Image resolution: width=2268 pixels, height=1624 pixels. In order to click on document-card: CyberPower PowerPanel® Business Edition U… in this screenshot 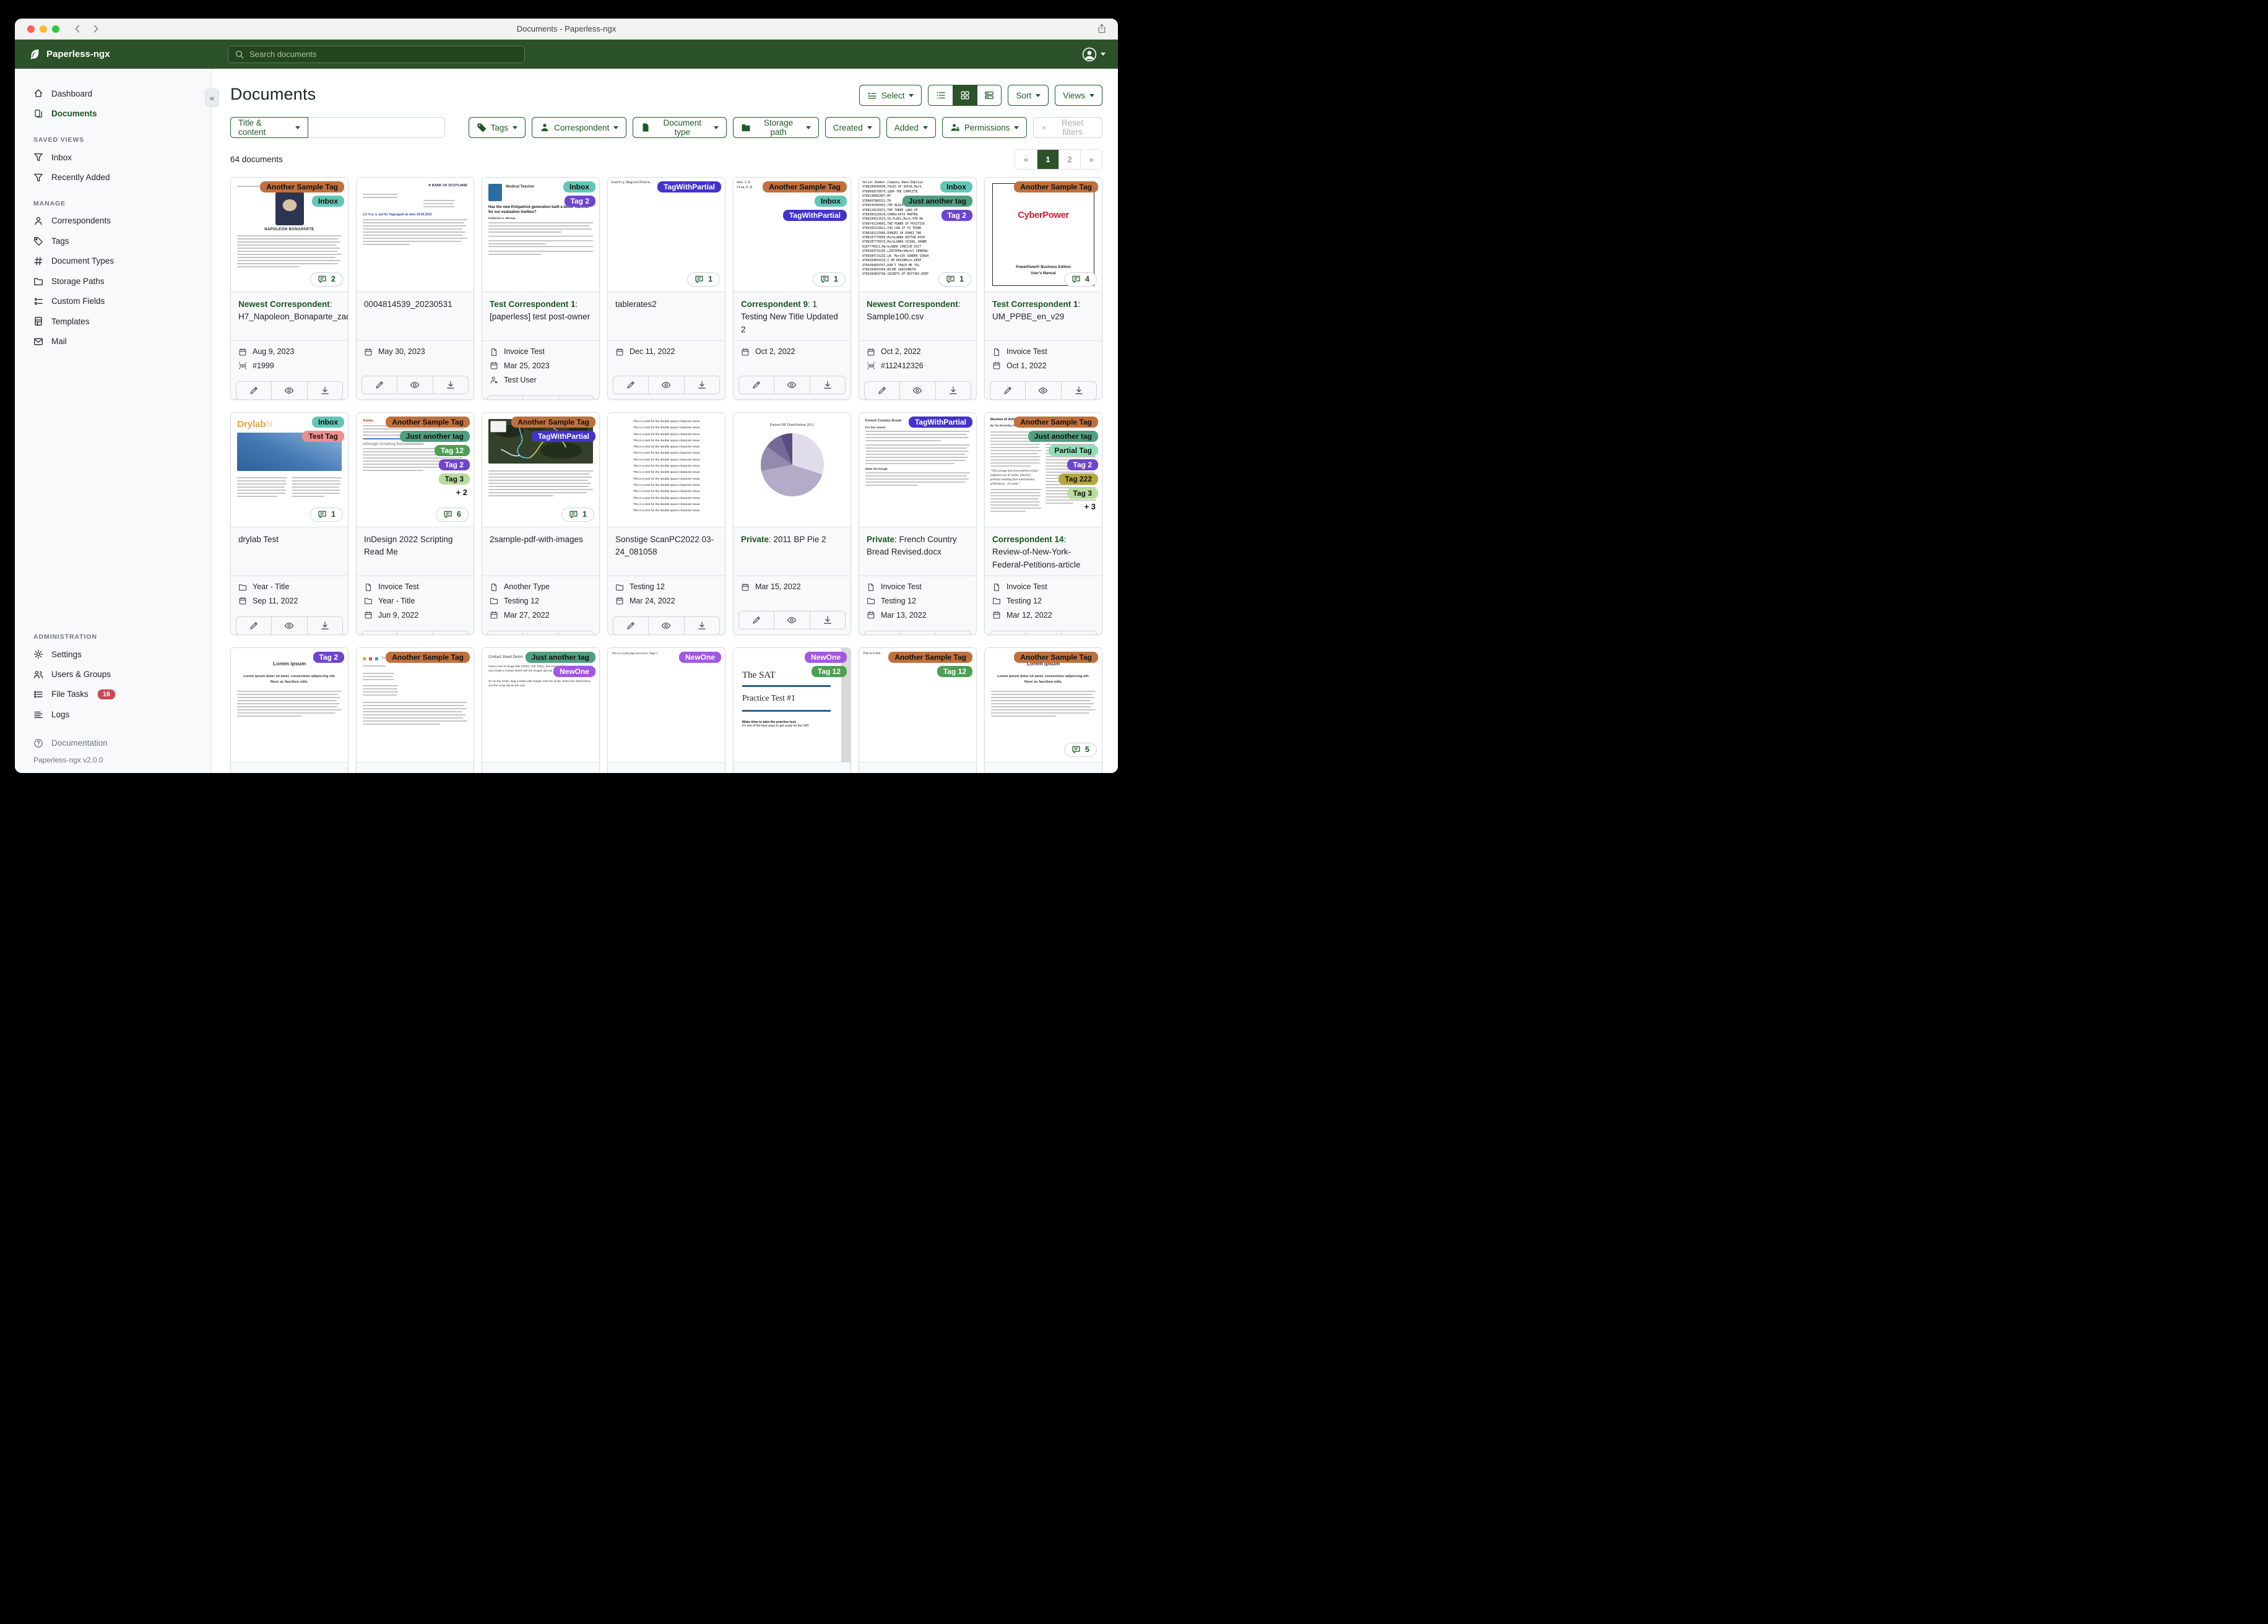, I will do `click(1043, 288)`.